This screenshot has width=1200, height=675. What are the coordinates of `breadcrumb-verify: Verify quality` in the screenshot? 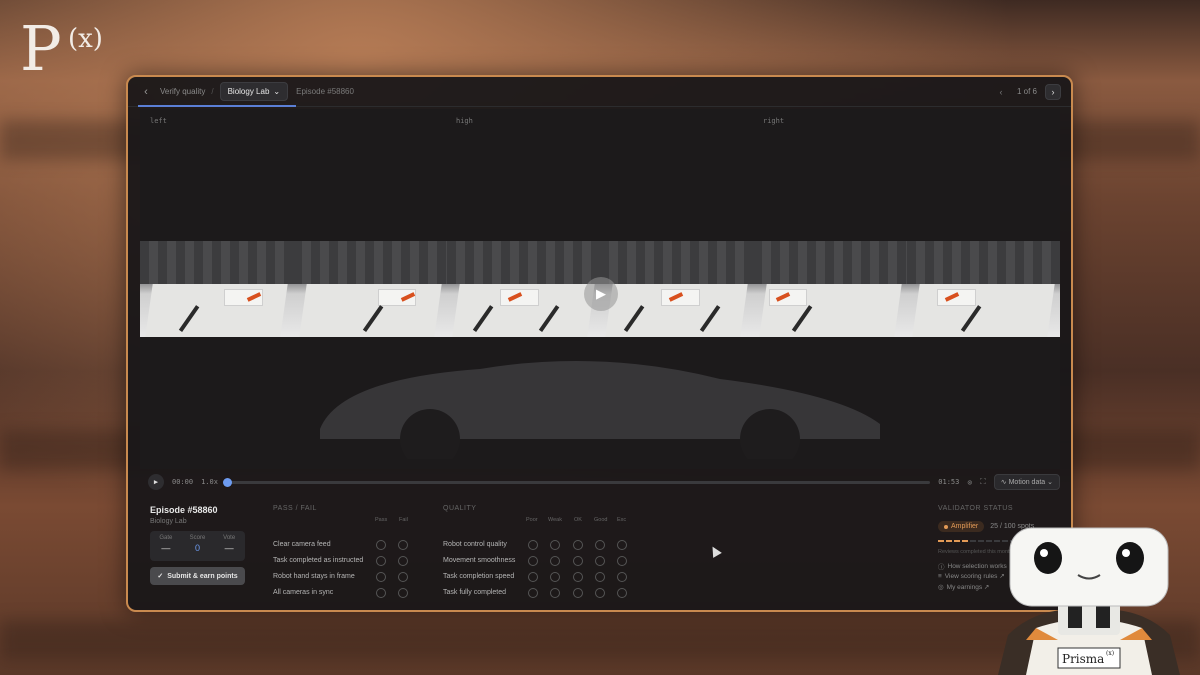 It's located at (182, 91).